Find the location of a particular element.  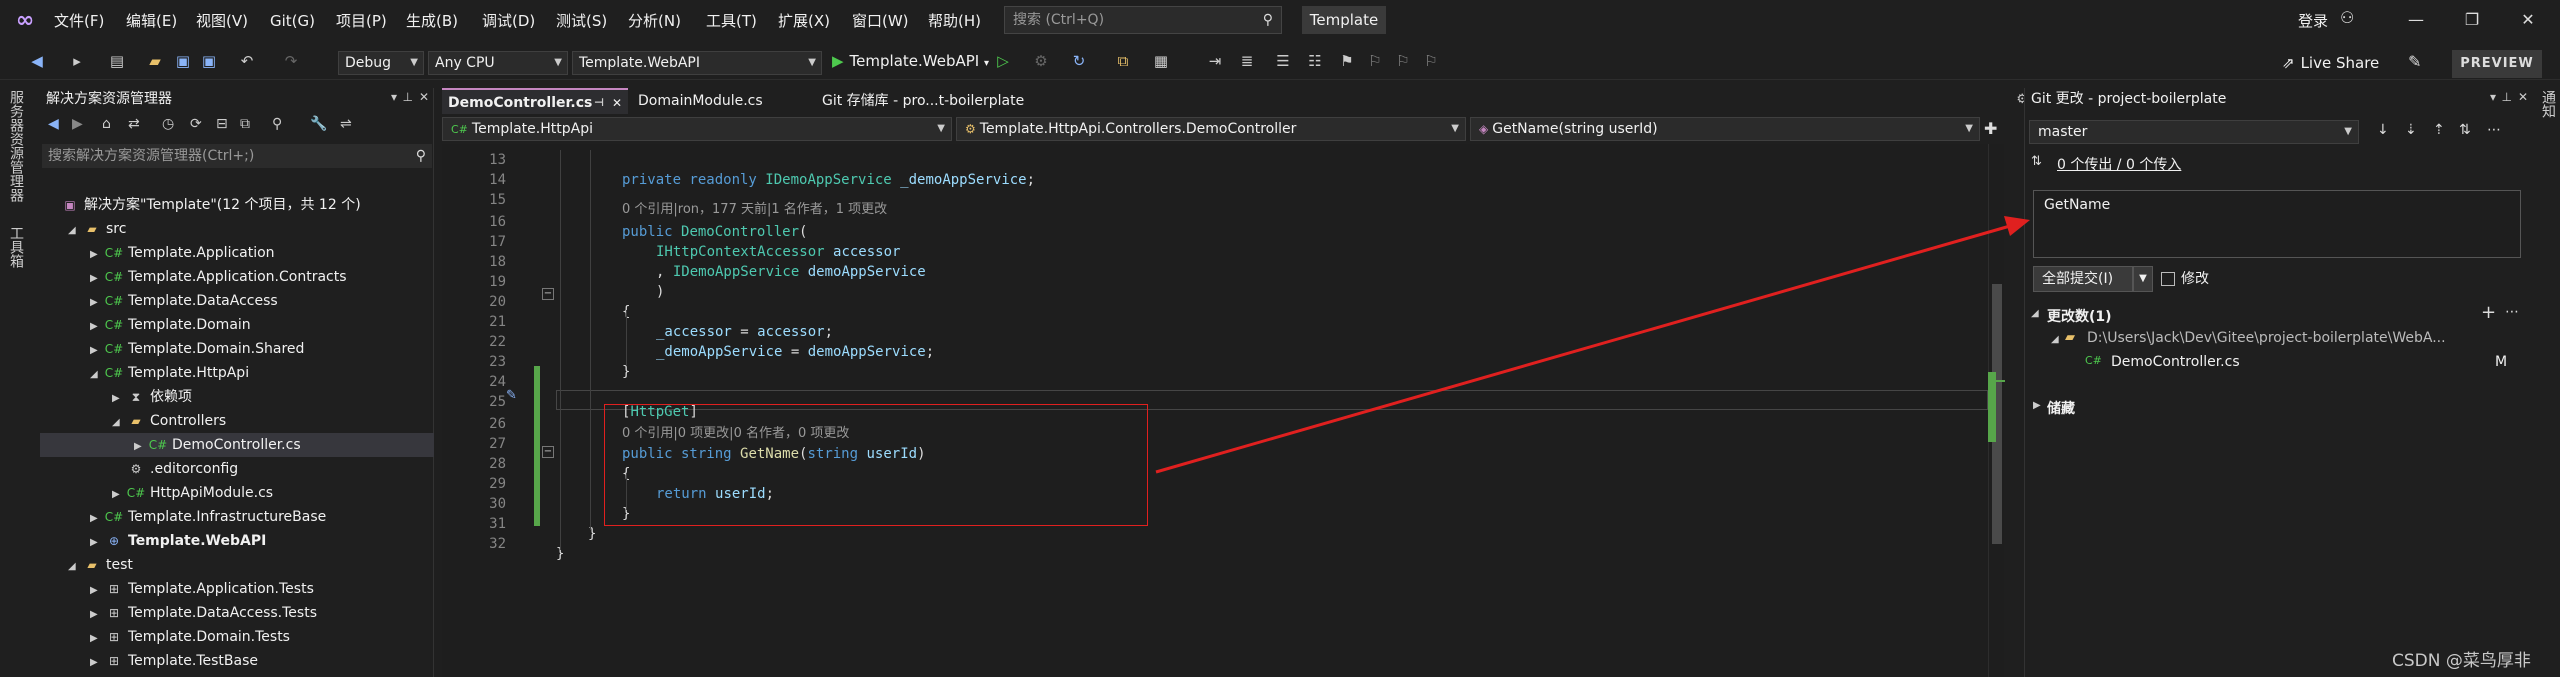

redo-icon: ↷ is located at coordinates (291, 61).